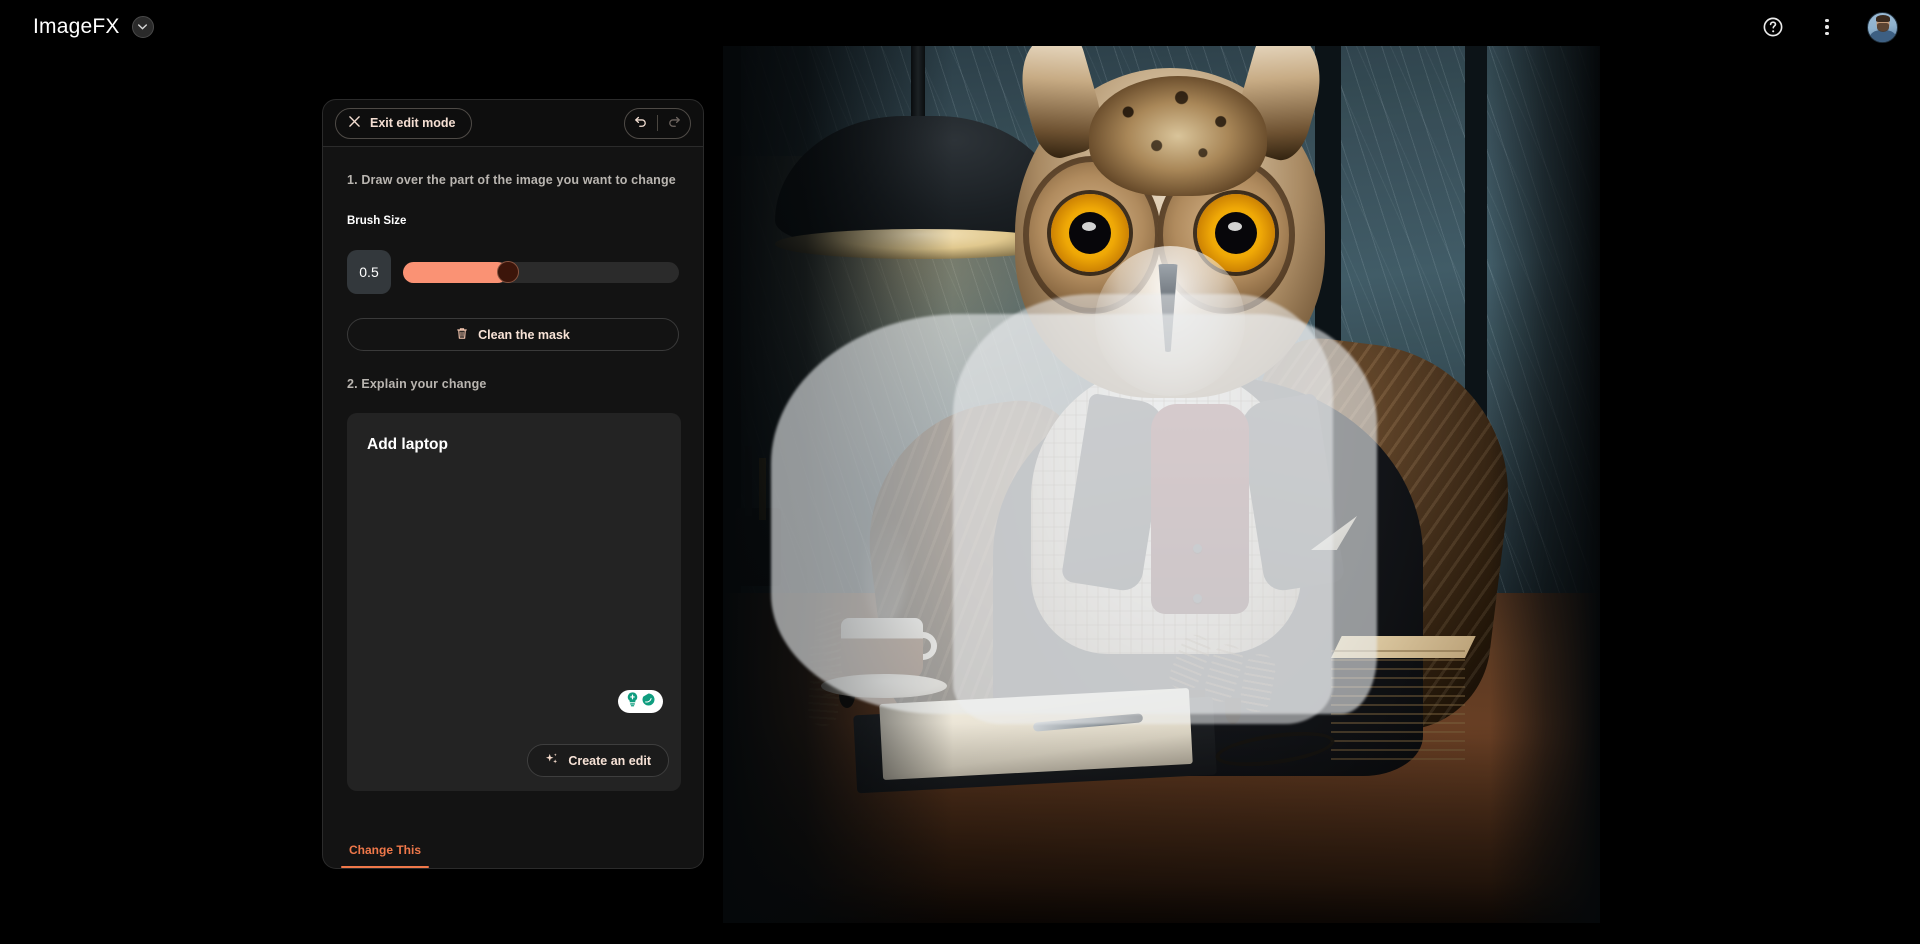 The width and height of the screenshot is (1920, 944). I want to click on prompt-text: Add laptop, so click(514, 445).